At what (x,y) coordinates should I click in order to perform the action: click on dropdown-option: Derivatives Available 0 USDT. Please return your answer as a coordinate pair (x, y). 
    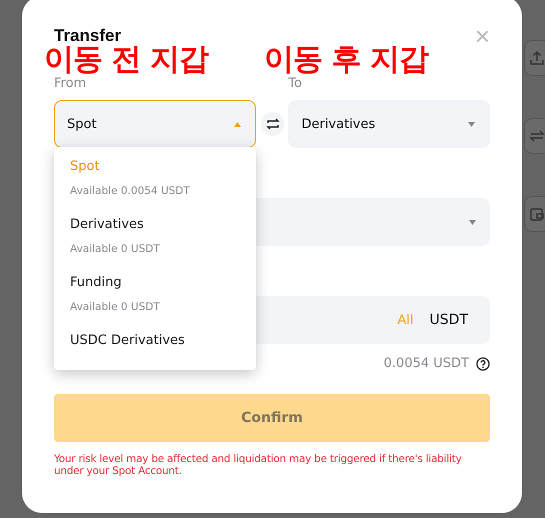
    Looking at the image, I should click on (155, 242).